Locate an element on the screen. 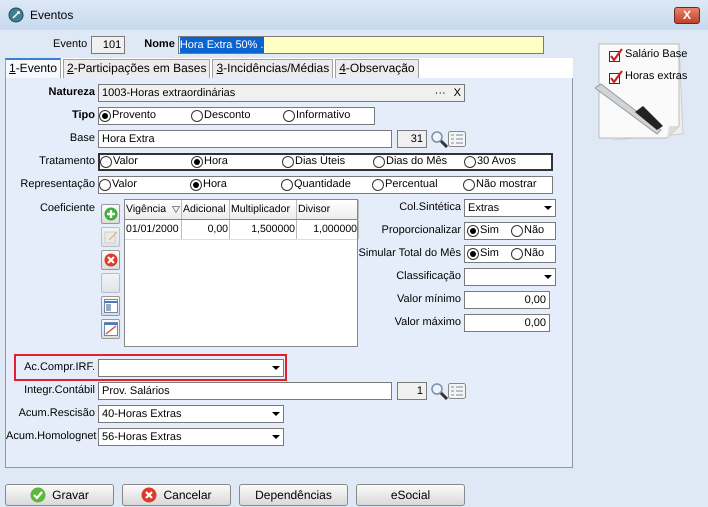 The width and height of the screenshot is (708, 507). dialog-button: Gravar is located at coordinates (59, 495).